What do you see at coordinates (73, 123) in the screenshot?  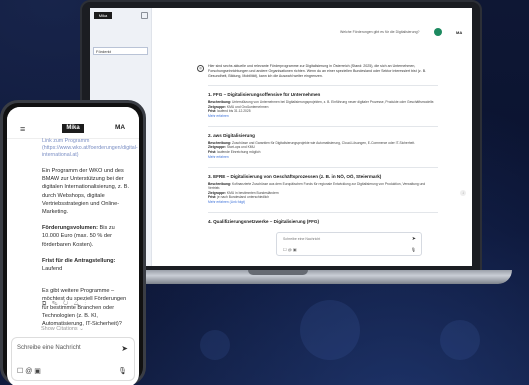 I see `phone-header: ≡ Mika MA` at bounding box center [73, 123].